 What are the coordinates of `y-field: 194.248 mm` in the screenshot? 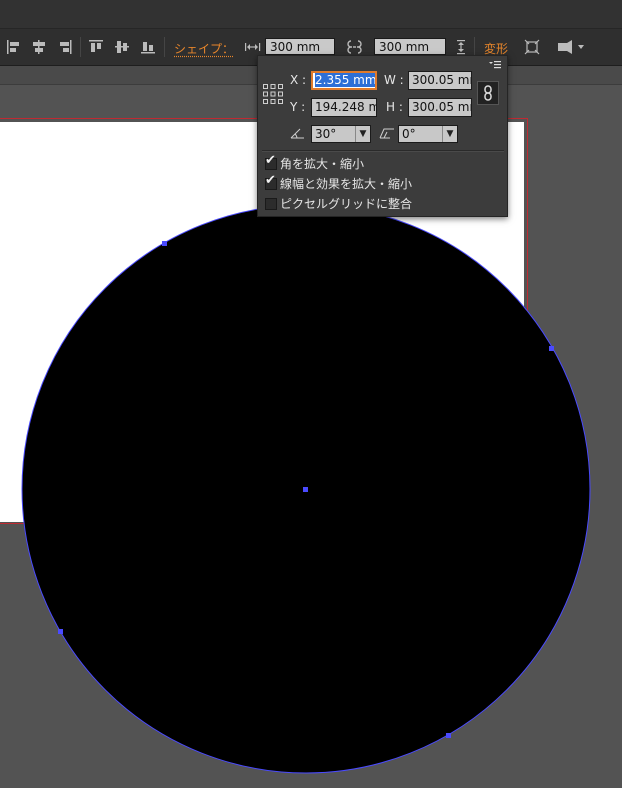 It's located at (344, 107).